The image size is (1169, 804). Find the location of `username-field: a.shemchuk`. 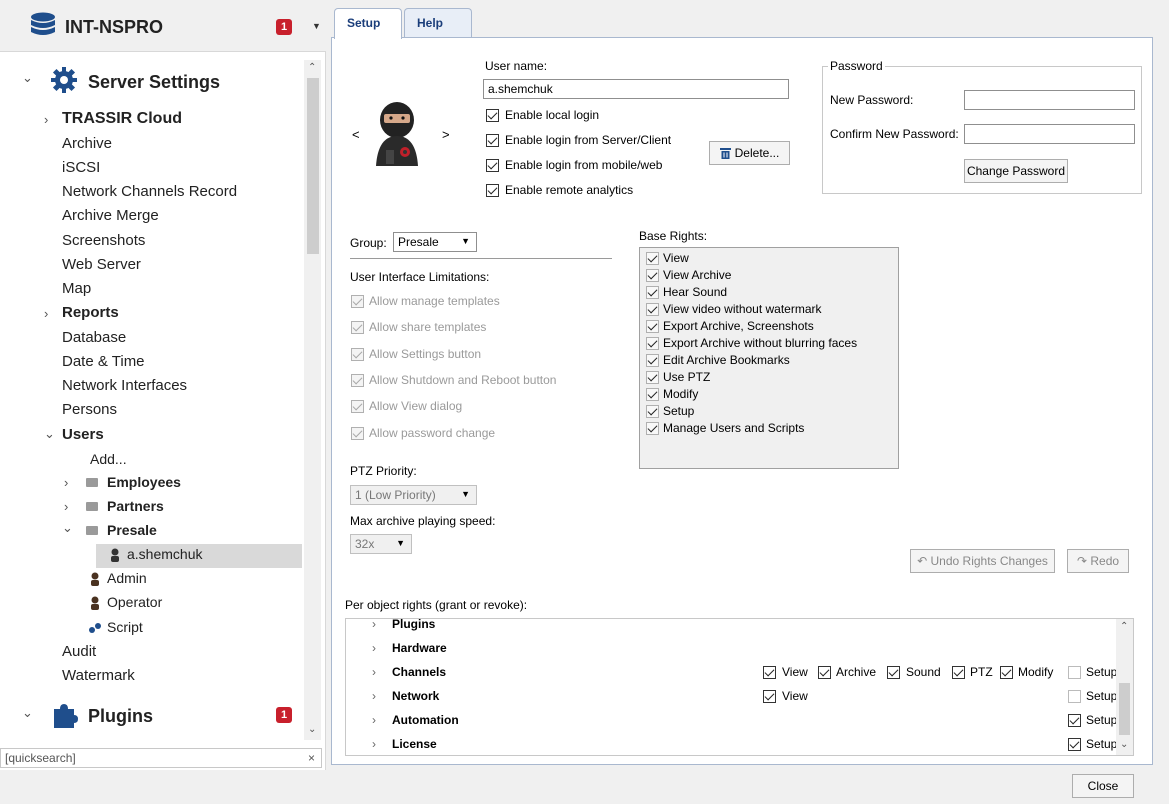

username-field: a.shemchuk is located at coordinates (636, 89).